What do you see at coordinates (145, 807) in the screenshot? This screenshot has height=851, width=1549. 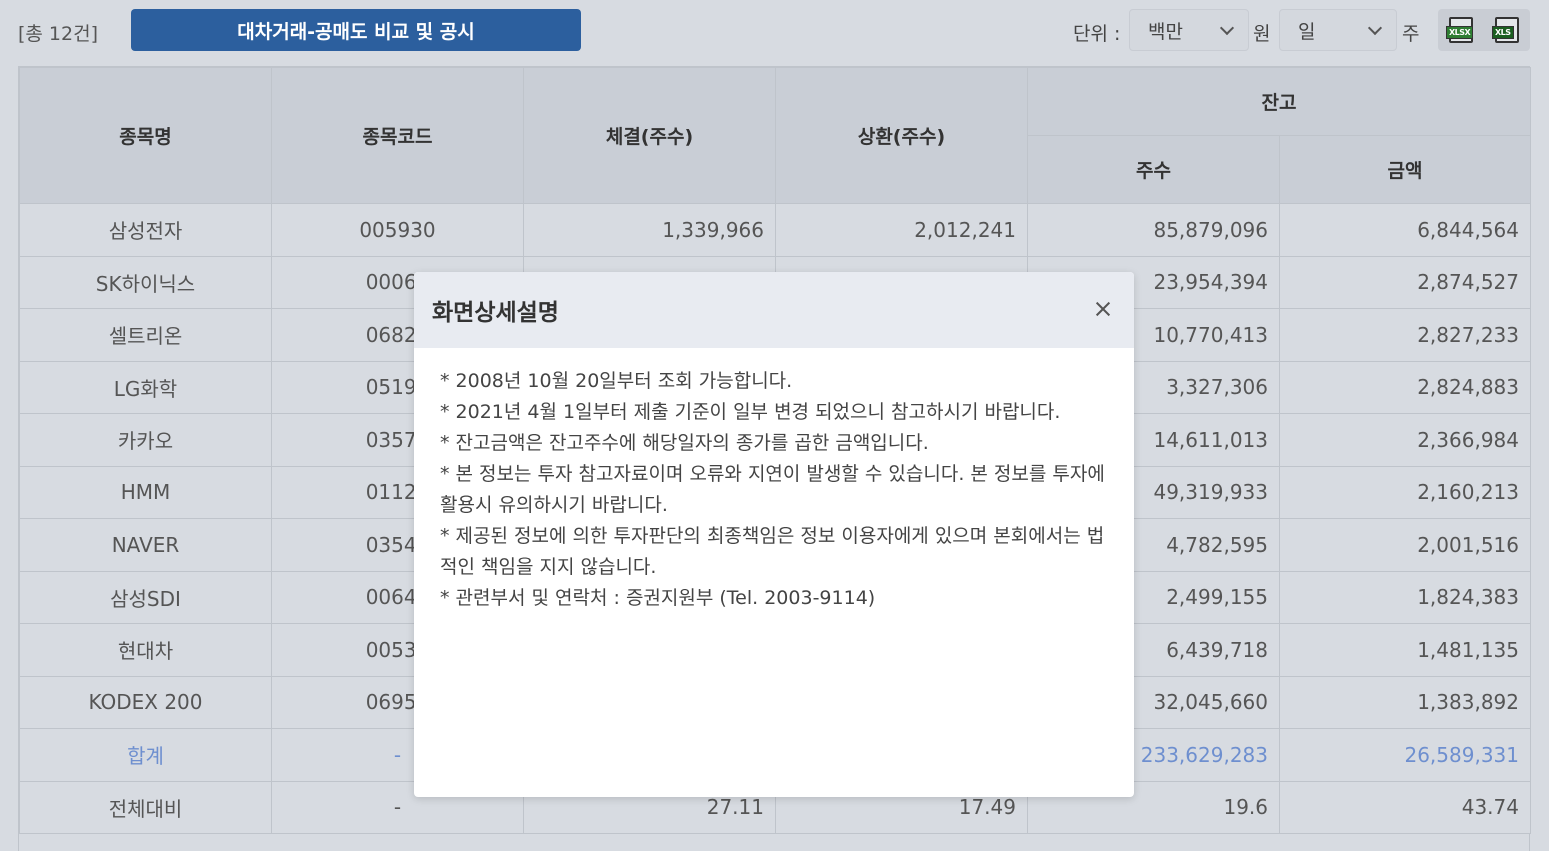 I see `cell-name: 전체대비` at bounding box center [145, 807].